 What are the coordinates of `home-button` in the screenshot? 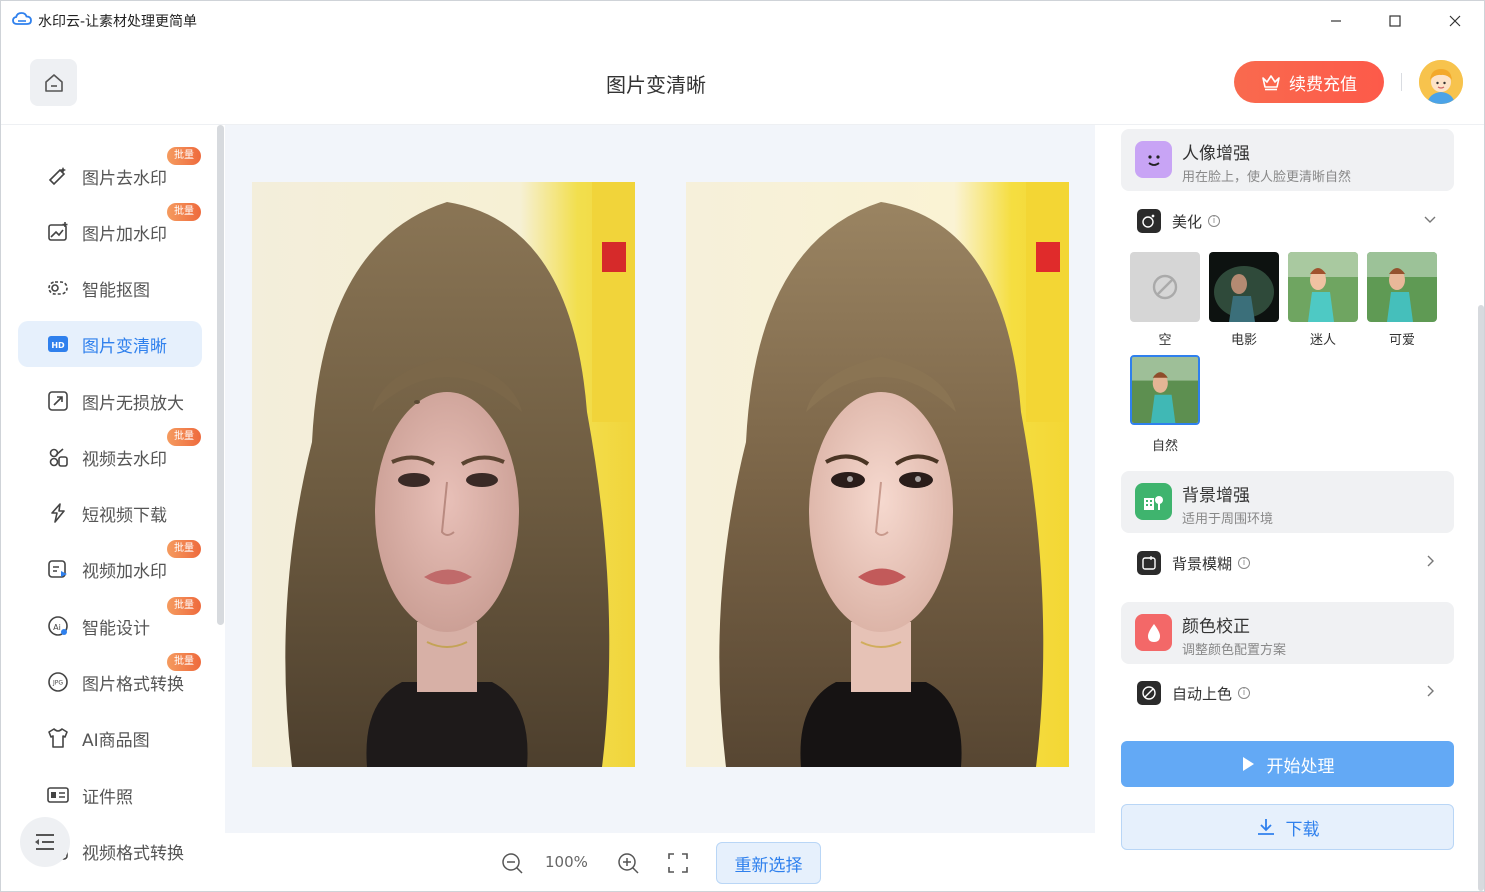 It's located at (53, 82).